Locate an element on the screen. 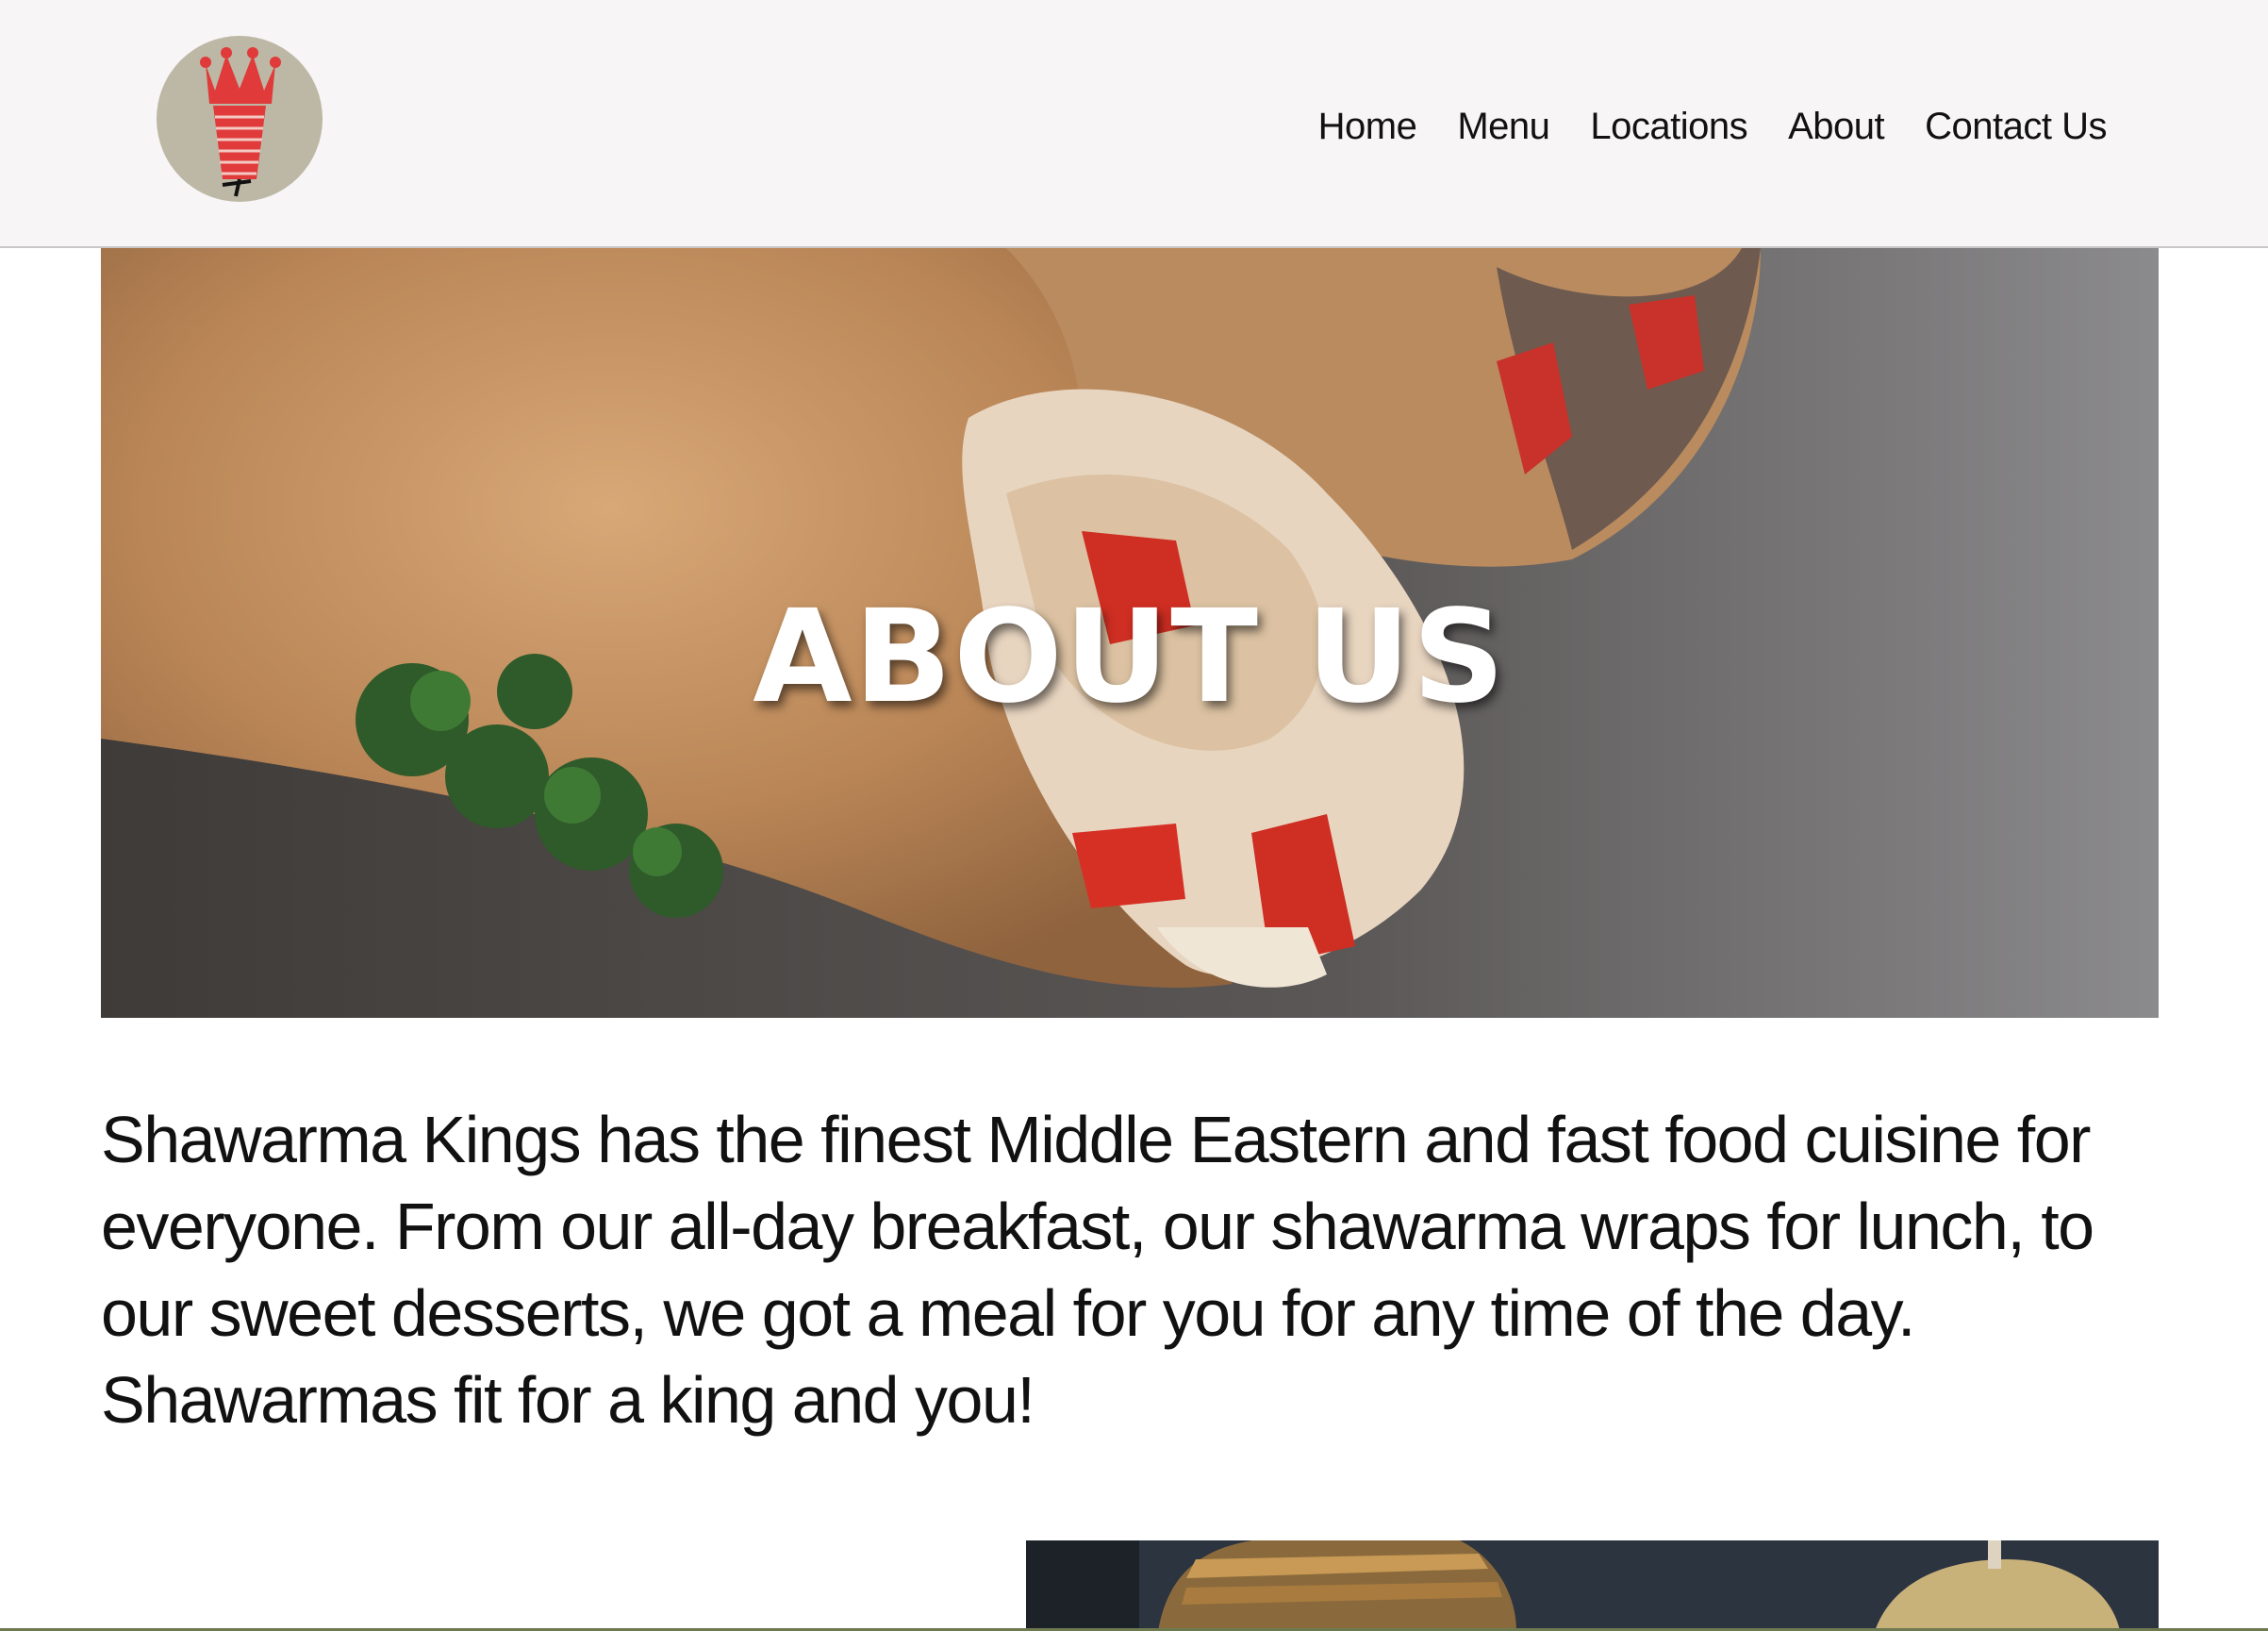  main-nav: Home Menu Locations About Contact Us is located at coordinates (1713, 127).